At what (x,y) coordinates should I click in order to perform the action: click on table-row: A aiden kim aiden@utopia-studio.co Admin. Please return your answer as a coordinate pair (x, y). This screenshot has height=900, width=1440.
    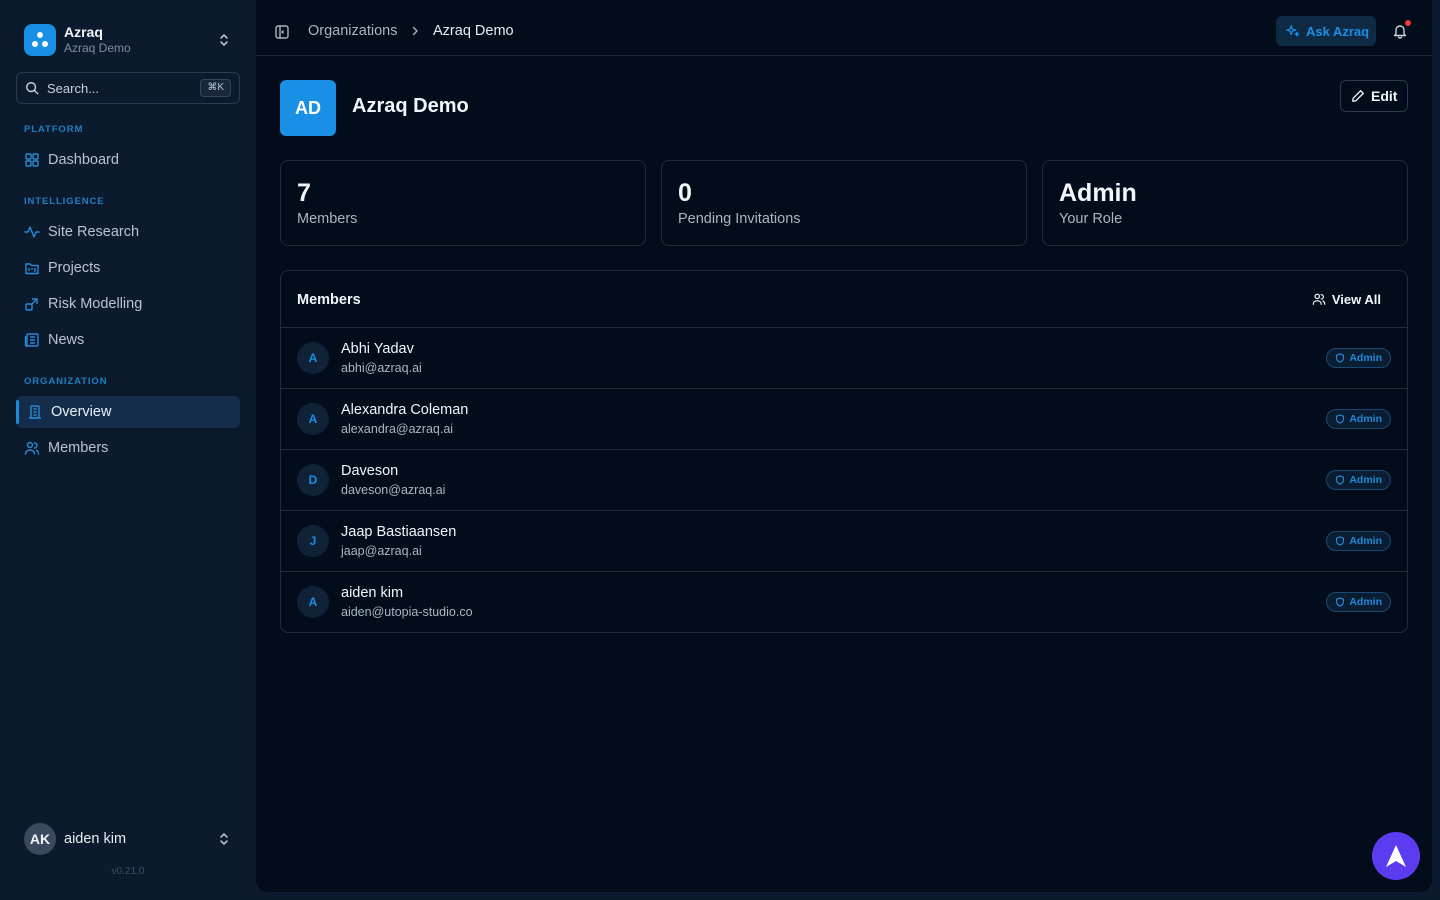
    Looking at the image, I should click on (844, 602).